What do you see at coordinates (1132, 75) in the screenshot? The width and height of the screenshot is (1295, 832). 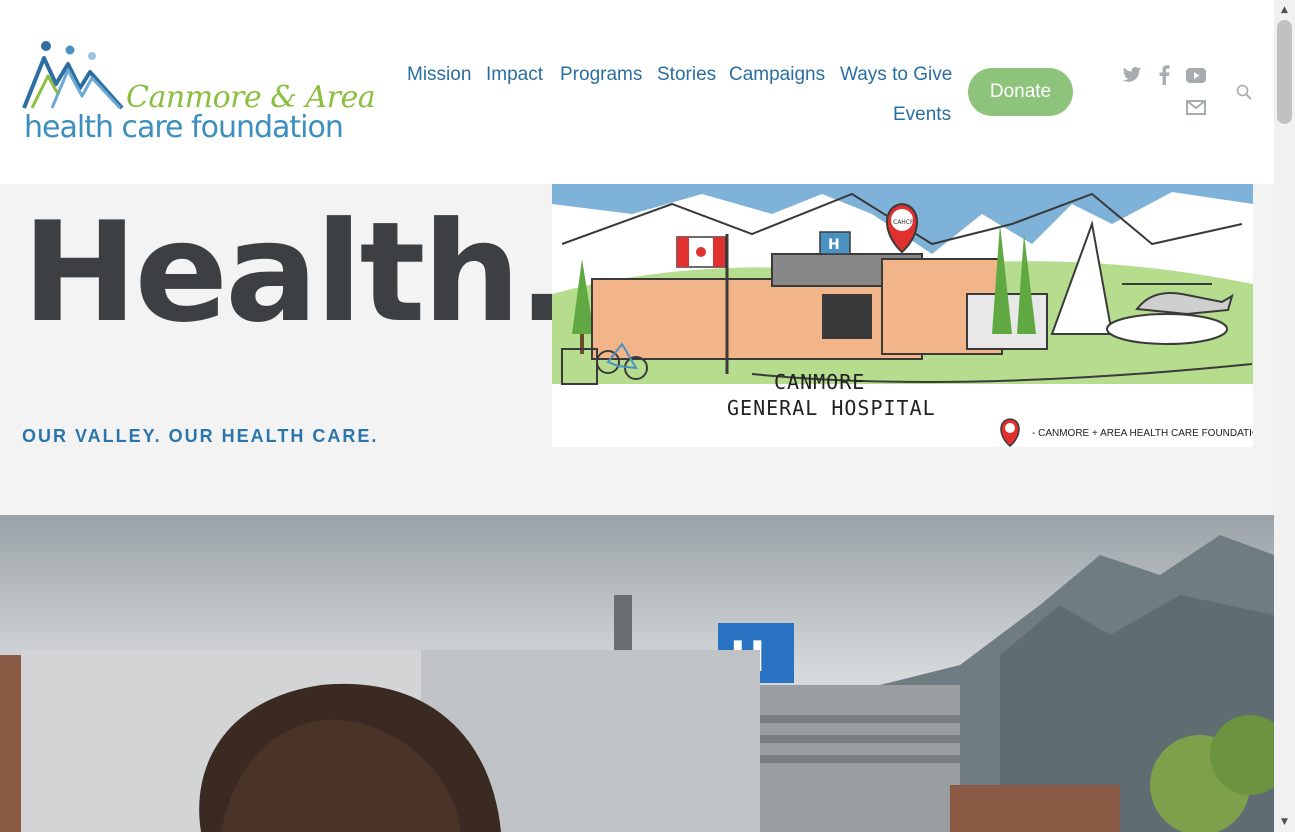 I see `twitter-icon` at bounding box center [1132, 75].